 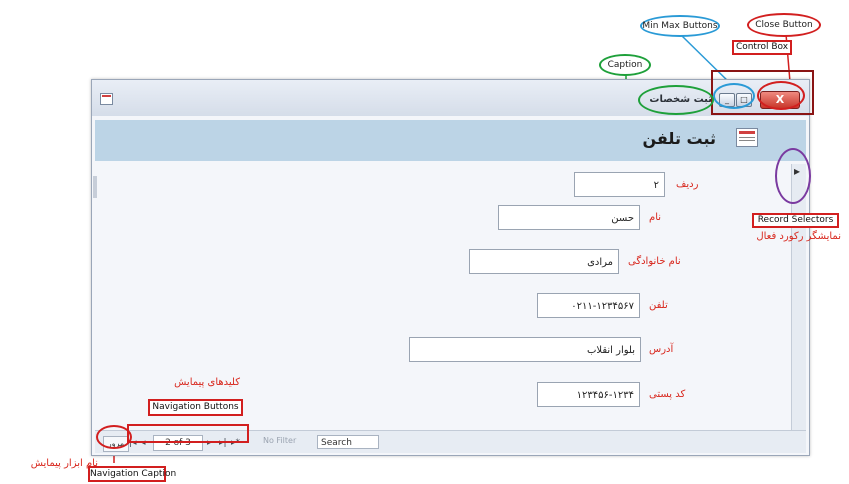 What do you see at coordinates (795, 220) in the screenshot?
I see `annotation-record-selectors: Record Selectors` at bounding box center [795, 220].